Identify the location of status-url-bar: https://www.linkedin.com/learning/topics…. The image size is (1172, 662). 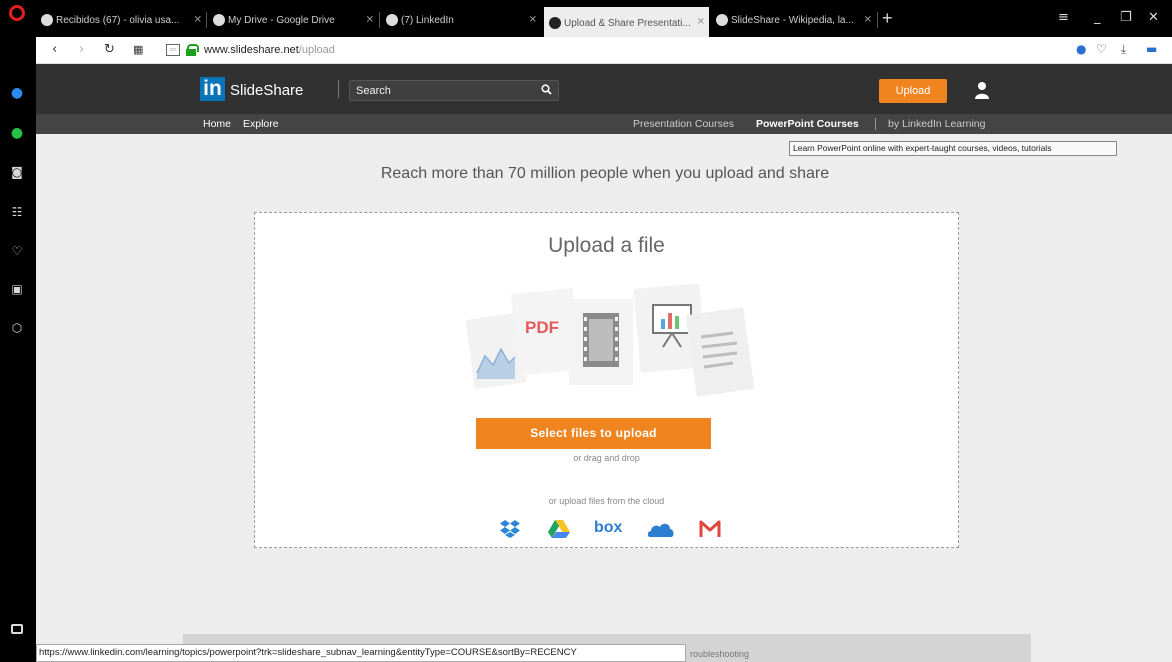
(361, 653).